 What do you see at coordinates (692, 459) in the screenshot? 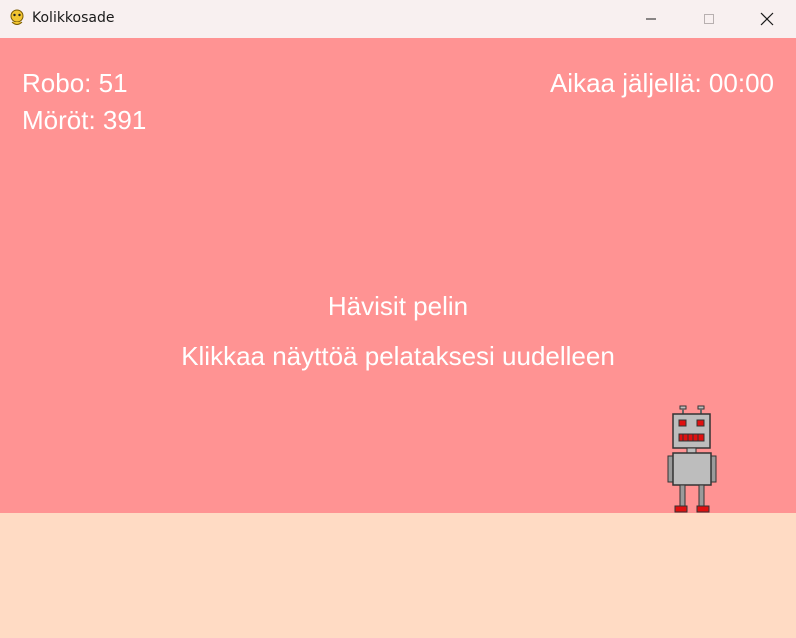
I see `robot-sprite` at bounding box center [692, 459].